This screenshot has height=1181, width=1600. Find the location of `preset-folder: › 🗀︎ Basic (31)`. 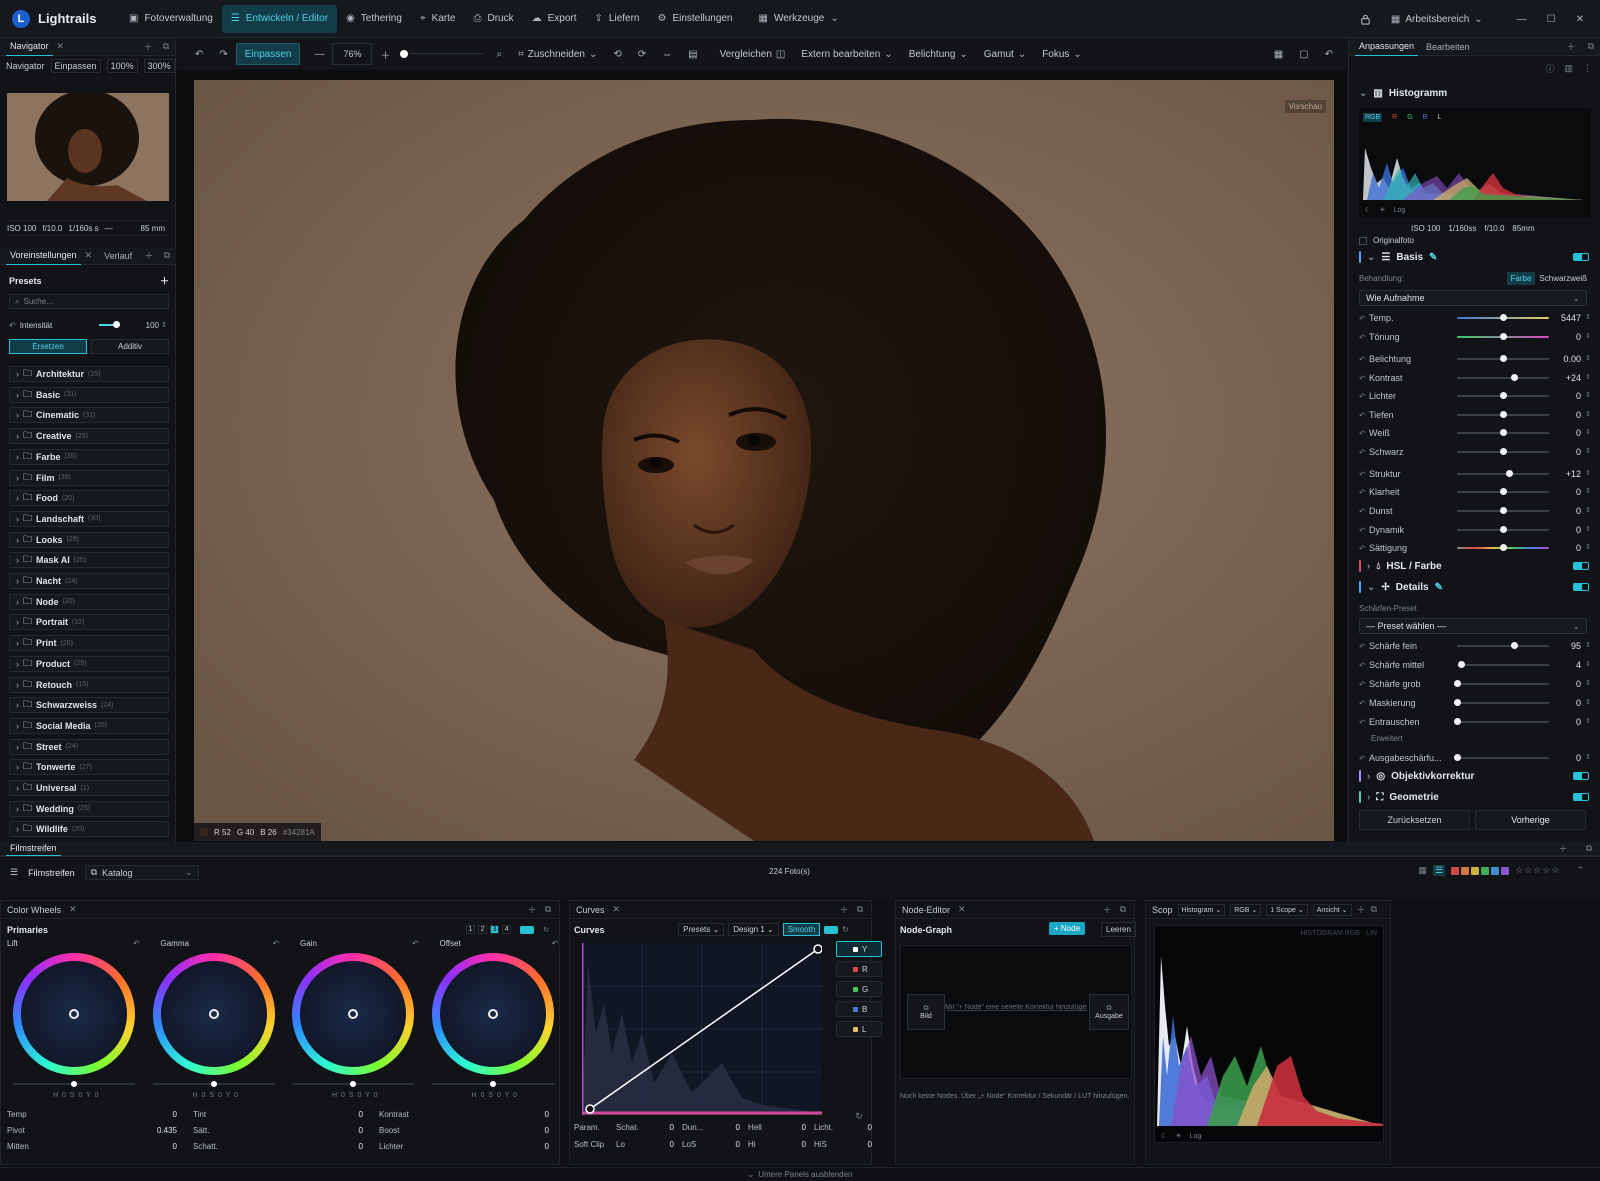

preset-folder: › 🗀︎ Basic (31) is located at coordinates (89, 394).